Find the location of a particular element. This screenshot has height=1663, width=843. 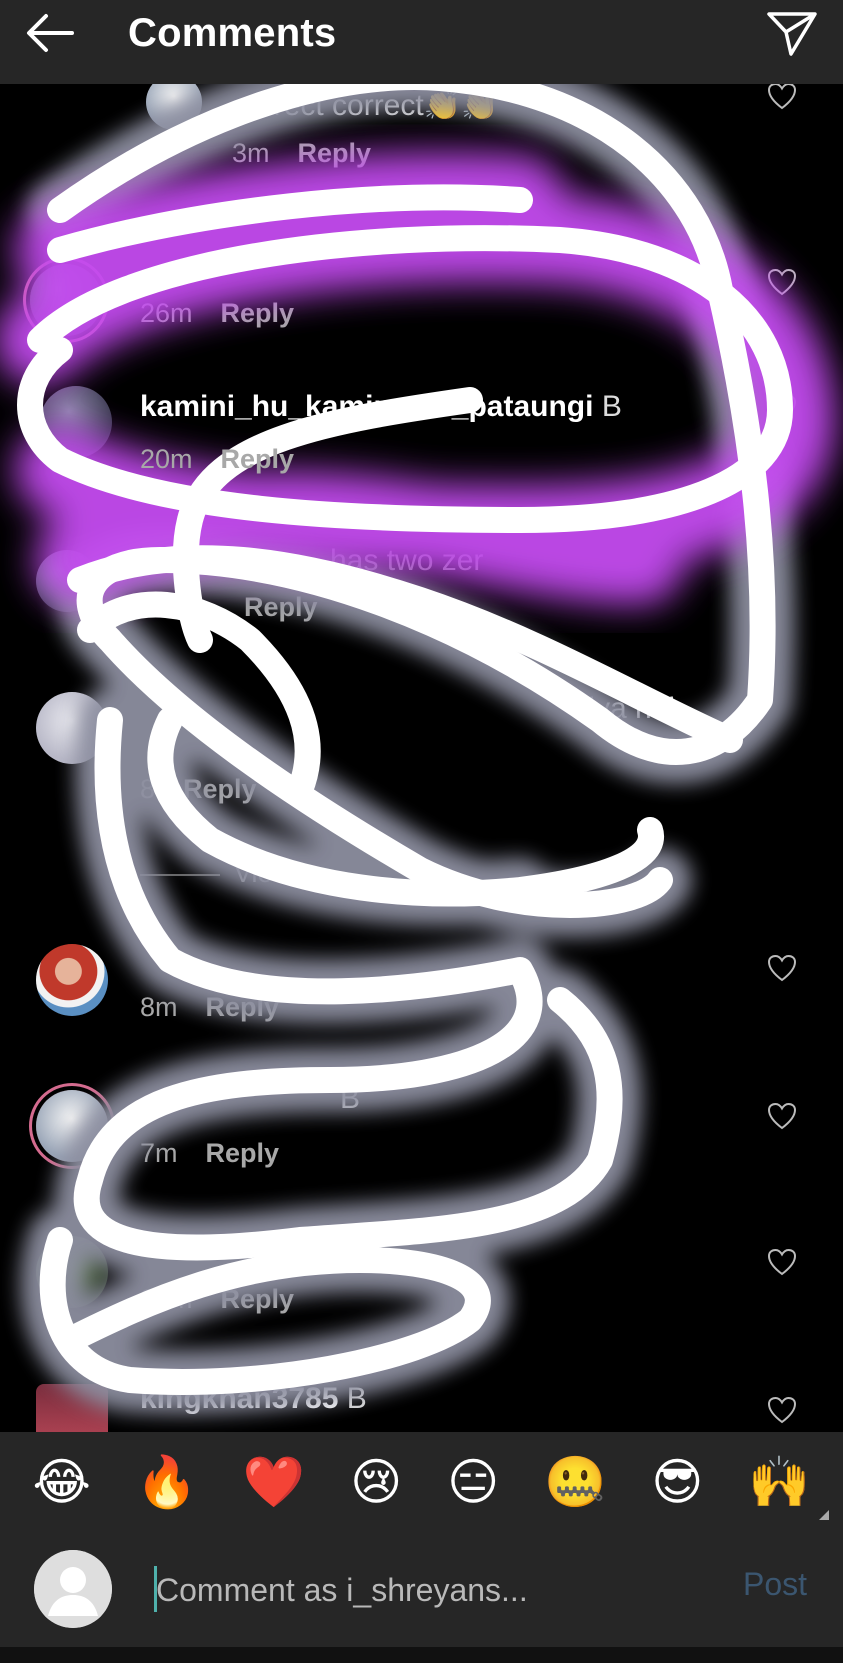

comment-item: tiya nhi 8 Reply View re is located at coordinates (421, 786).